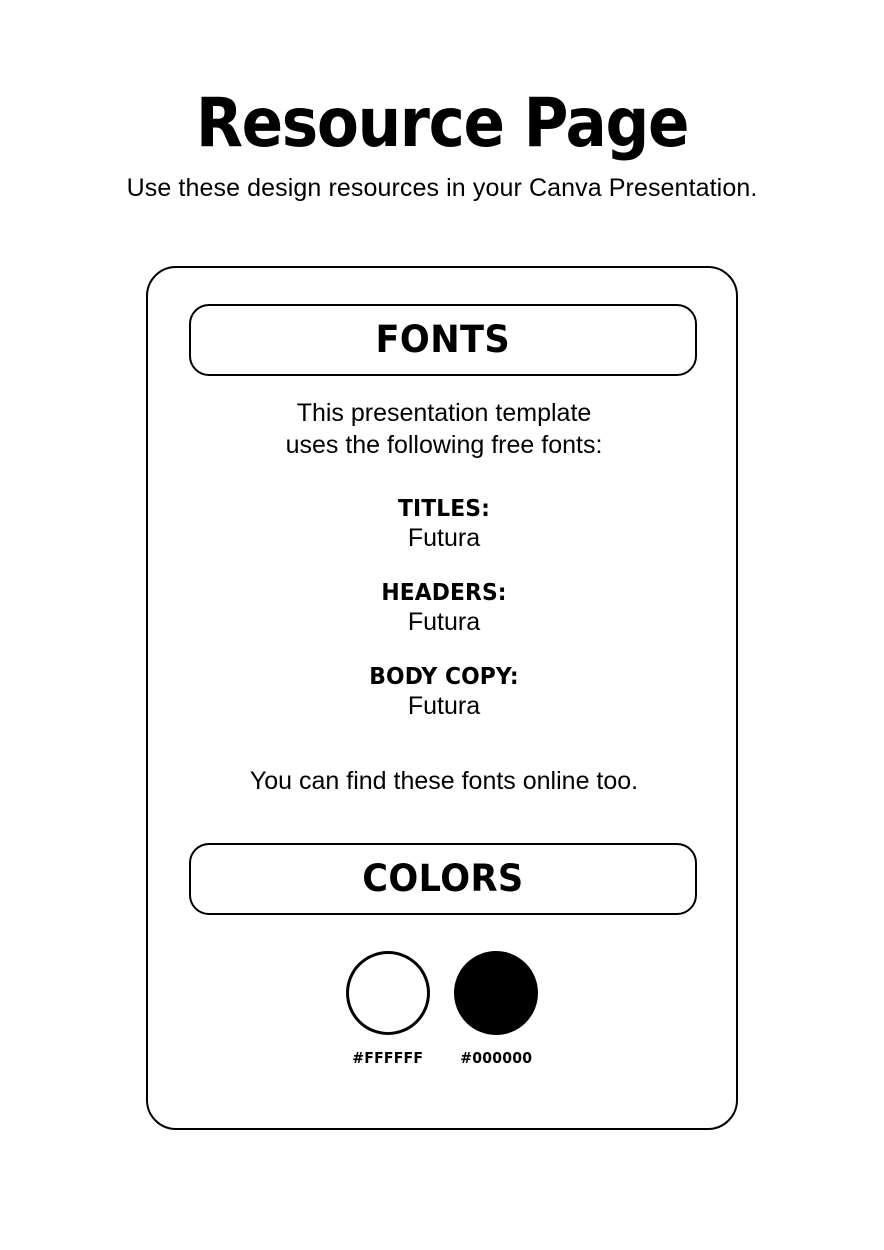 This screenshot has width=884, height=1250. Describe the element at coordinates (444, 677) in the screenshot. I see `font-role-label-body-copy: BODY COPY:` at that location.